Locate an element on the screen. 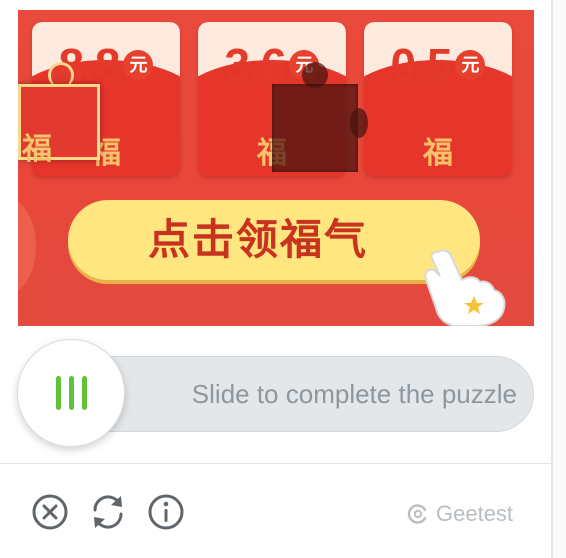  slider-handle is located at coordinates (71, 393).